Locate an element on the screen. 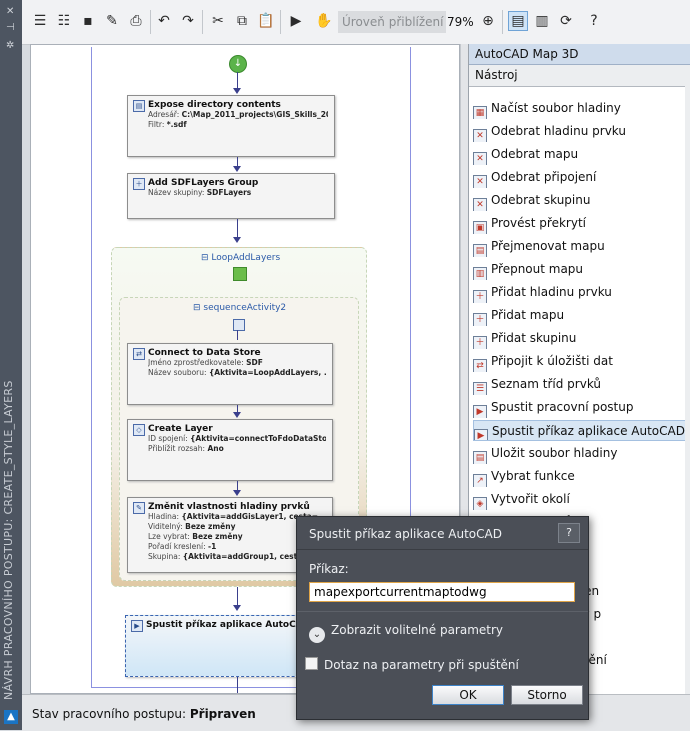 The height and width of the screenshot is (731, 690). panel-item-label: Uložit soubor hladiny is located at coordinates (554, 453).